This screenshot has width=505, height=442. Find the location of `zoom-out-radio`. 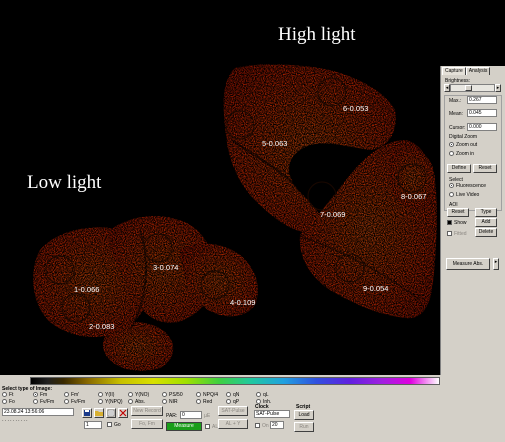

zoom-out-radio is located at coordinates (451, 144).